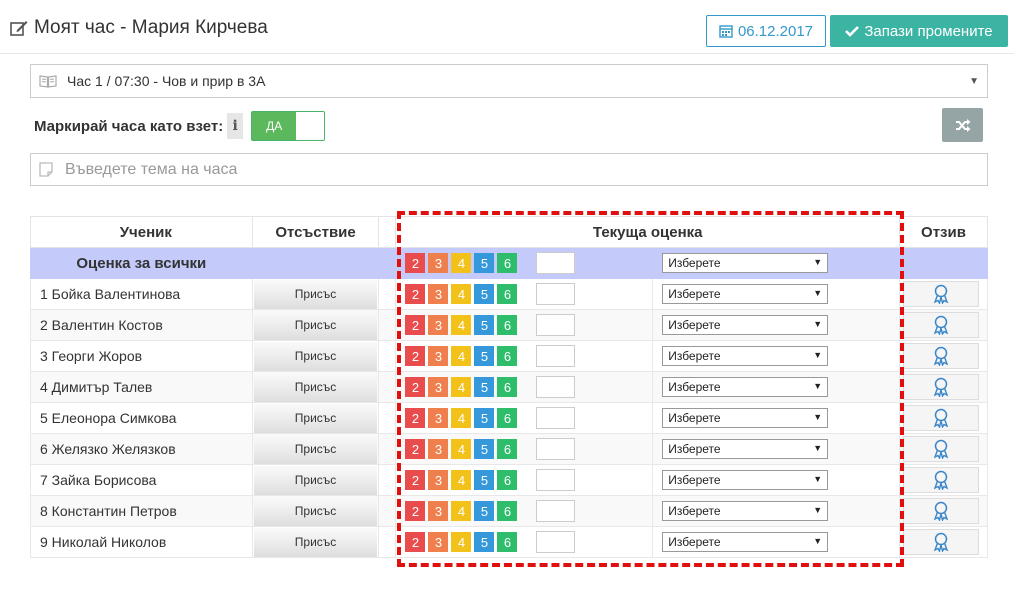 The height and width of the screenshot is (601, 1014). Describe the element at coordinates (129, 126) in the screenshot. I see `mark-taken-label: Маркирай часа като взет:` at that location.